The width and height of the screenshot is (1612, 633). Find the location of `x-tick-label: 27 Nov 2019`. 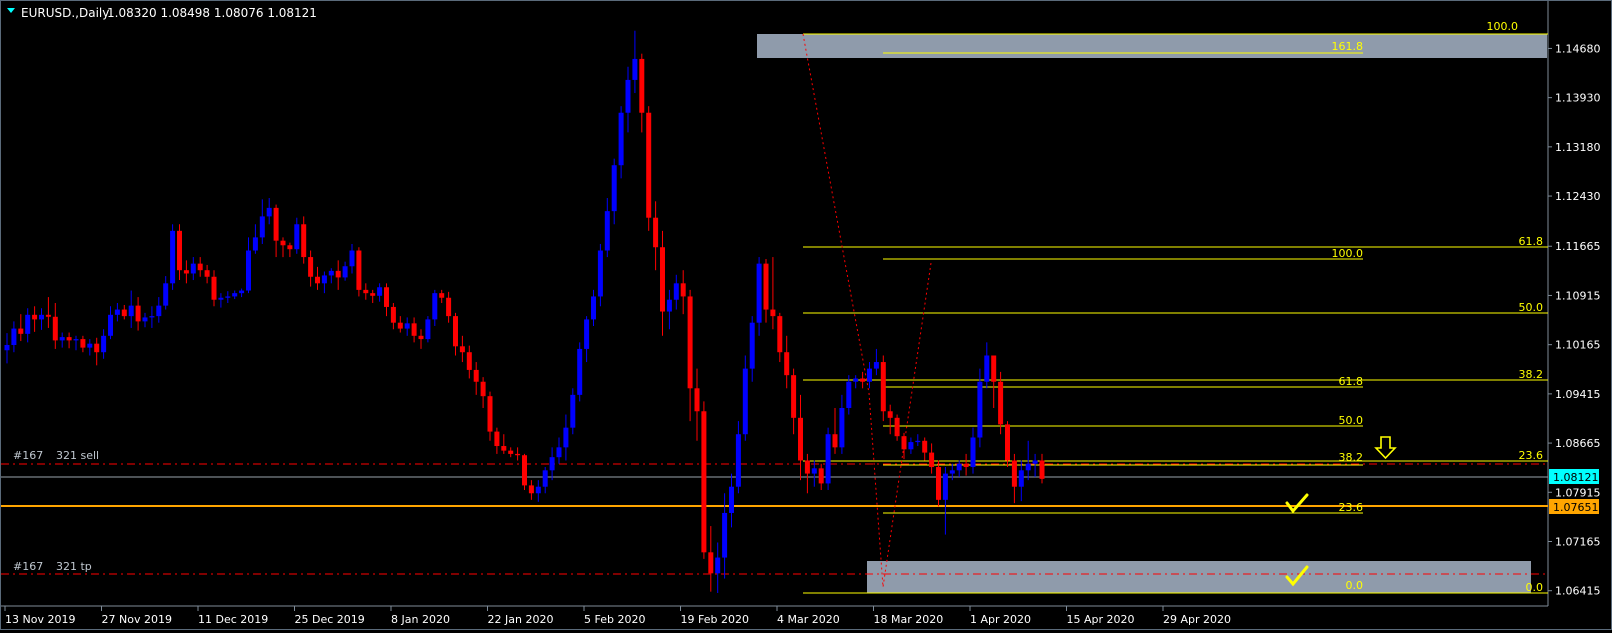

x-tick-label: 27 Nov 2019 is located at coordinates (137, 619).